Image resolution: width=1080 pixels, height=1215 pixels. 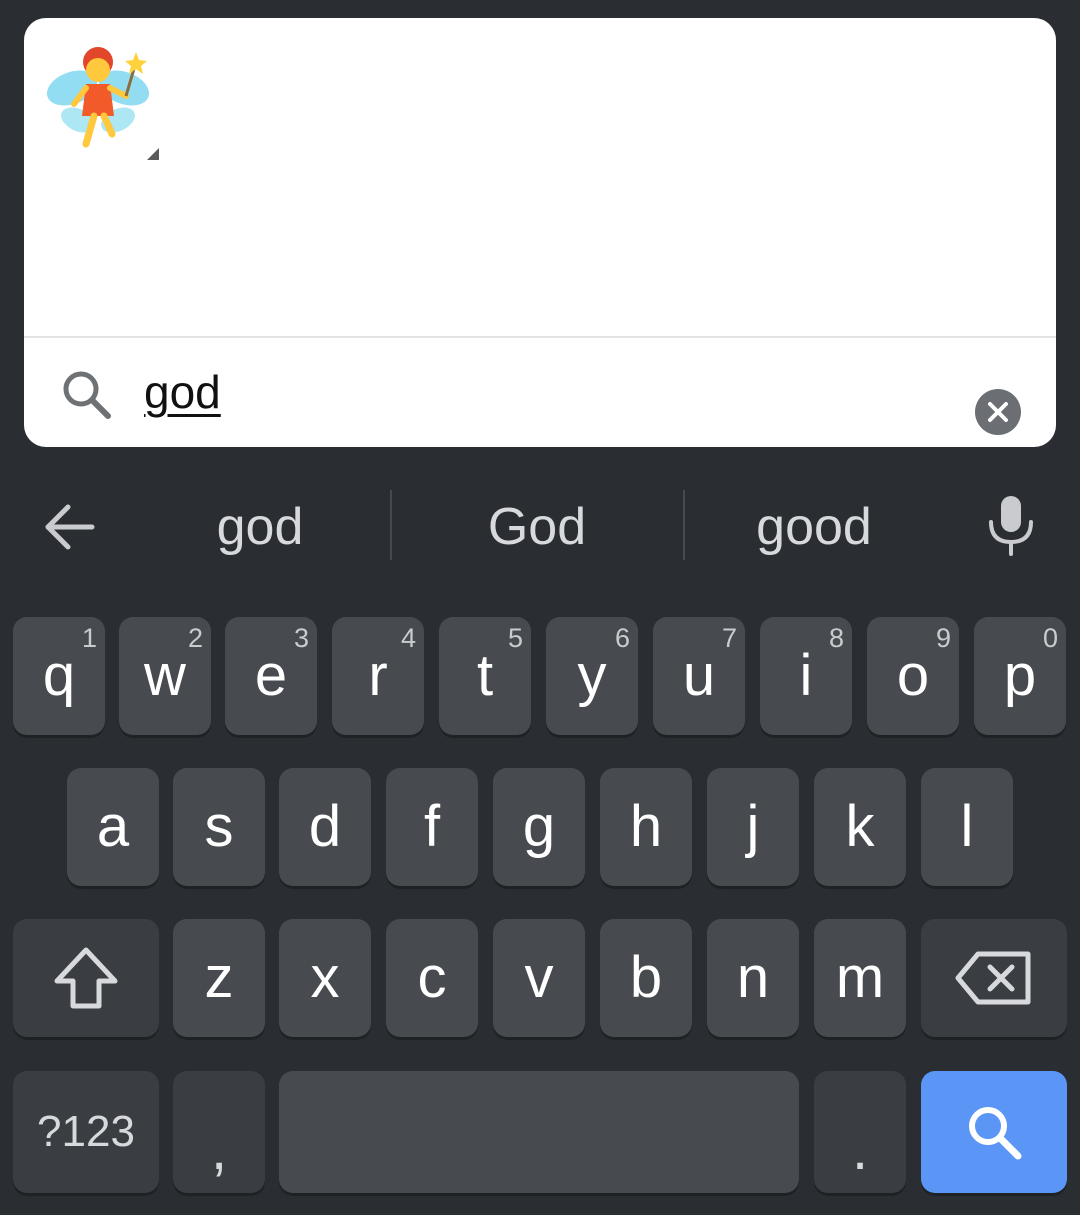 I want to click on key-o: 9 o, so click(x=913, y=676).